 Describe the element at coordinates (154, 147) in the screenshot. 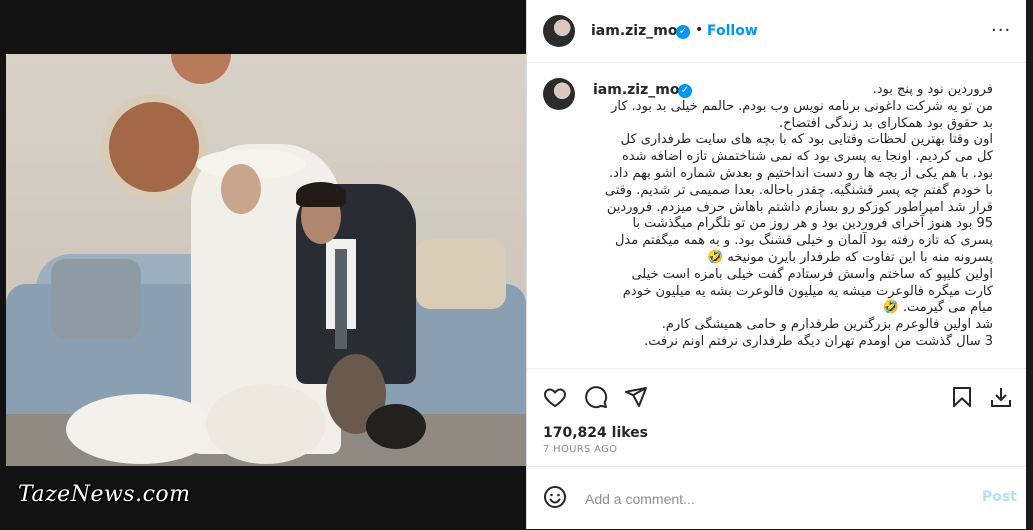

I see `photo-mirror` at that location.